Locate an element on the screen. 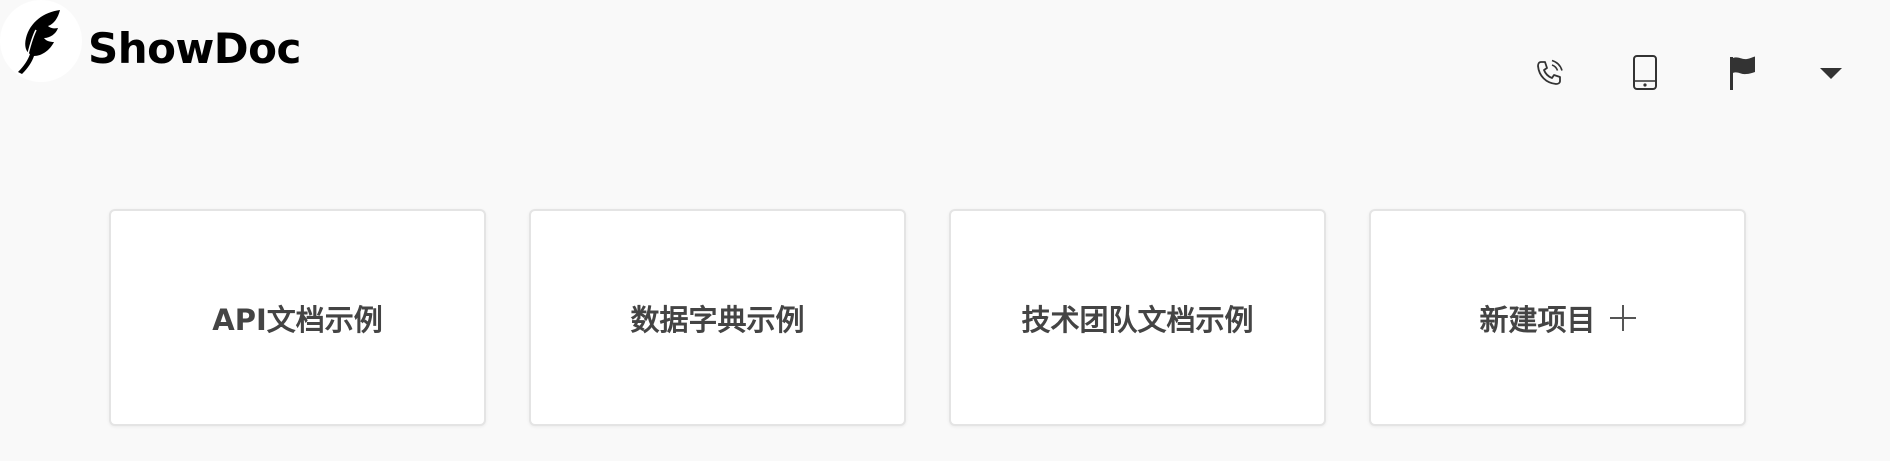 Image resolution: width=1890 pixels, height=461 pixels. new-project-label-wrap: 新建项目 is located at coordinates (1557, 318).